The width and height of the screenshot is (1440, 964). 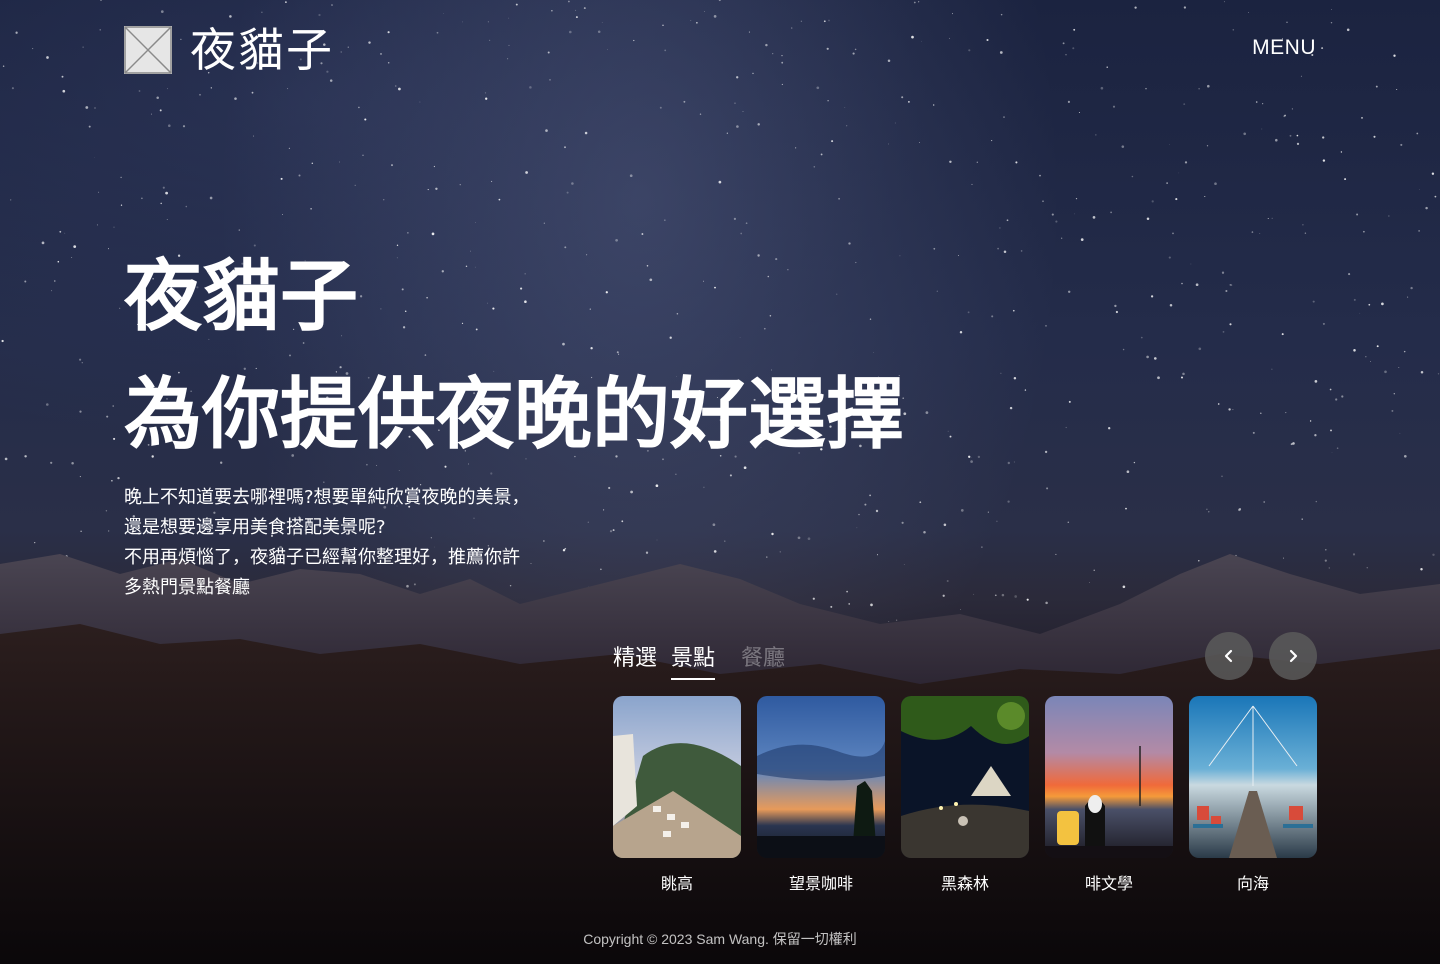 I want to click on place-card: 向海, so click(x=1253, y=795).